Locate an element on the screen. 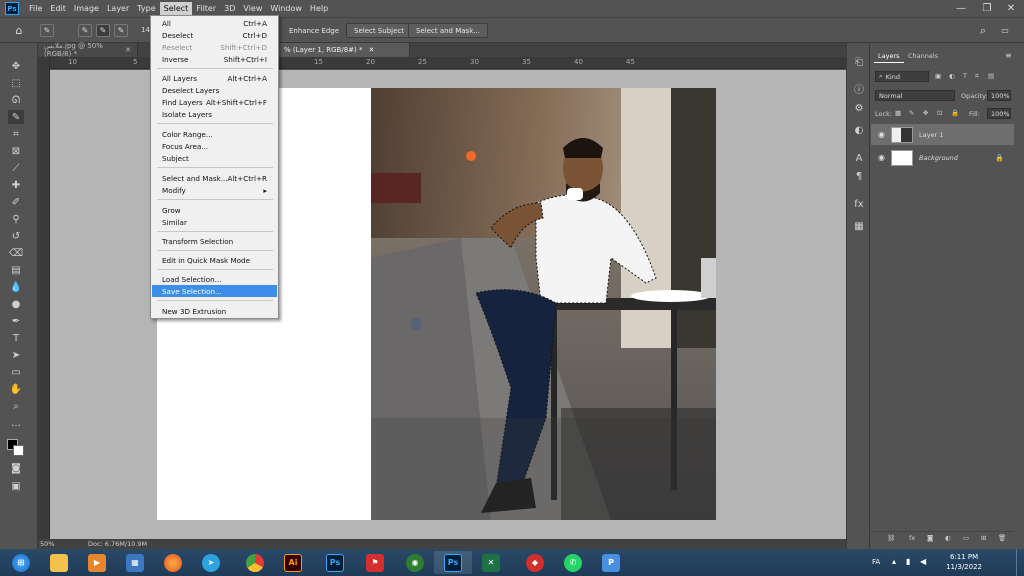  history-brush-tool-icon: ↺ is located at coordinates (16, 236).